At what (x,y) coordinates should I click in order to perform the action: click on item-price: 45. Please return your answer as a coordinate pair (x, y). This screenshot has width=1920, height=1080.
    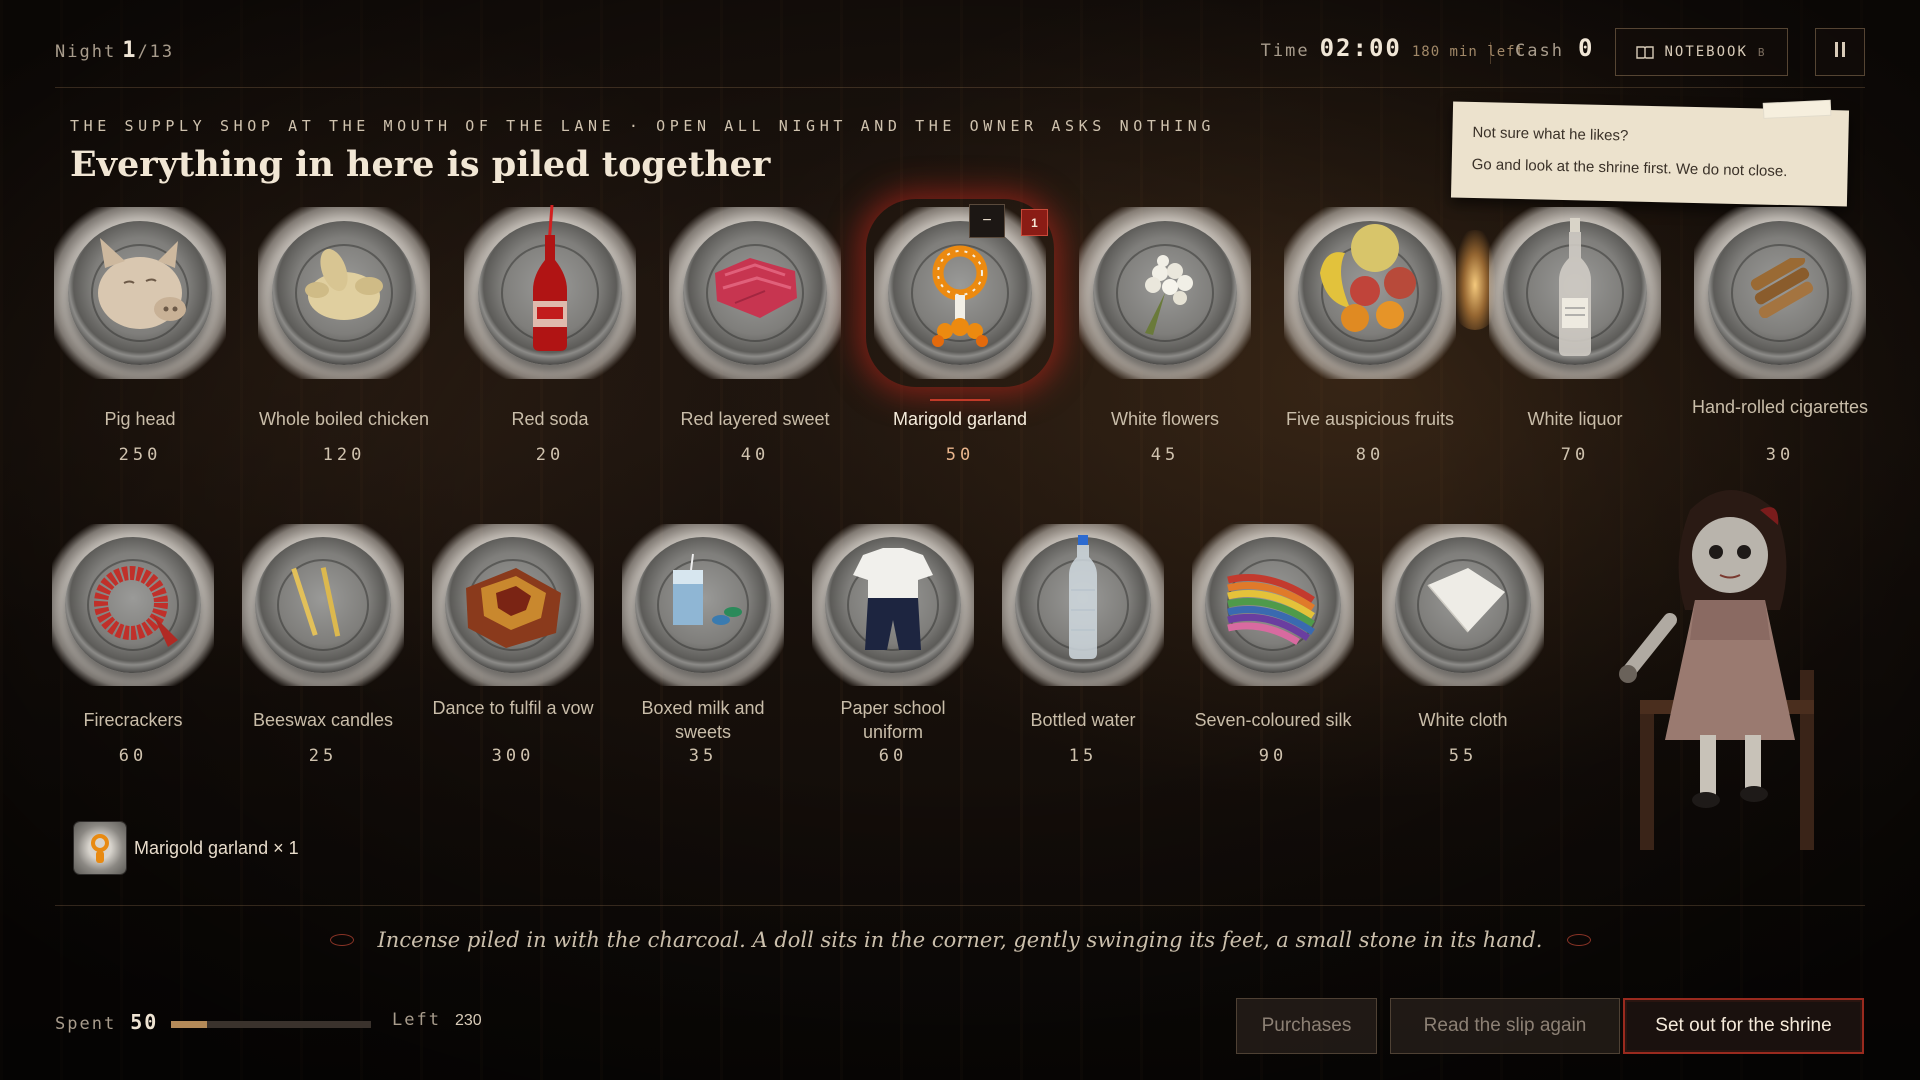
    Looking at the image, I should click on (1165, 455).